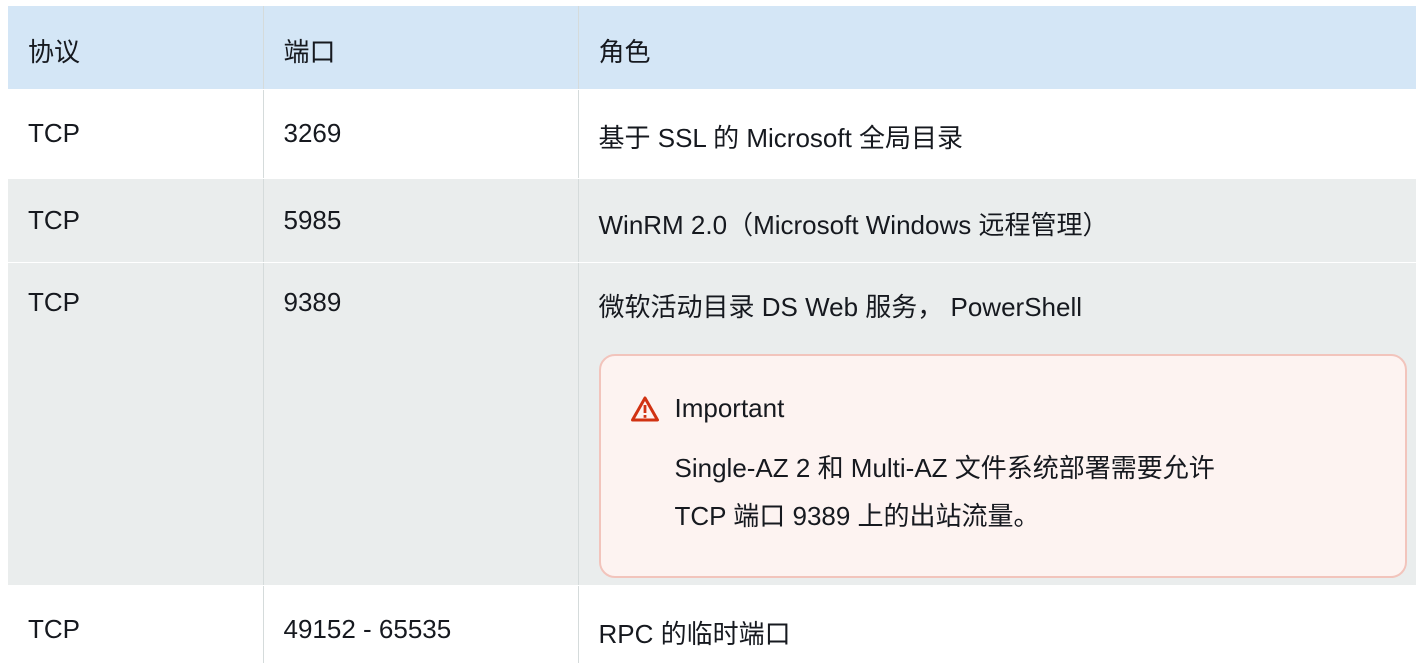 This screenshot has width=1416, height=664. I want to click on cell-port: 9389, so click(420, 423).